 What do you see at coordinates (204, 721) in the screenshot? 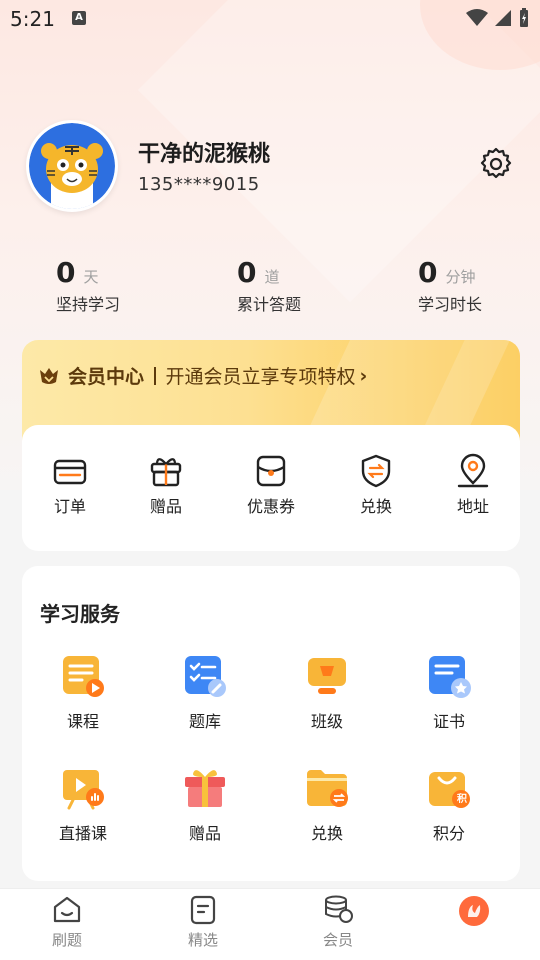
I see `service-label: 题库` at bounding box center [204, 721].